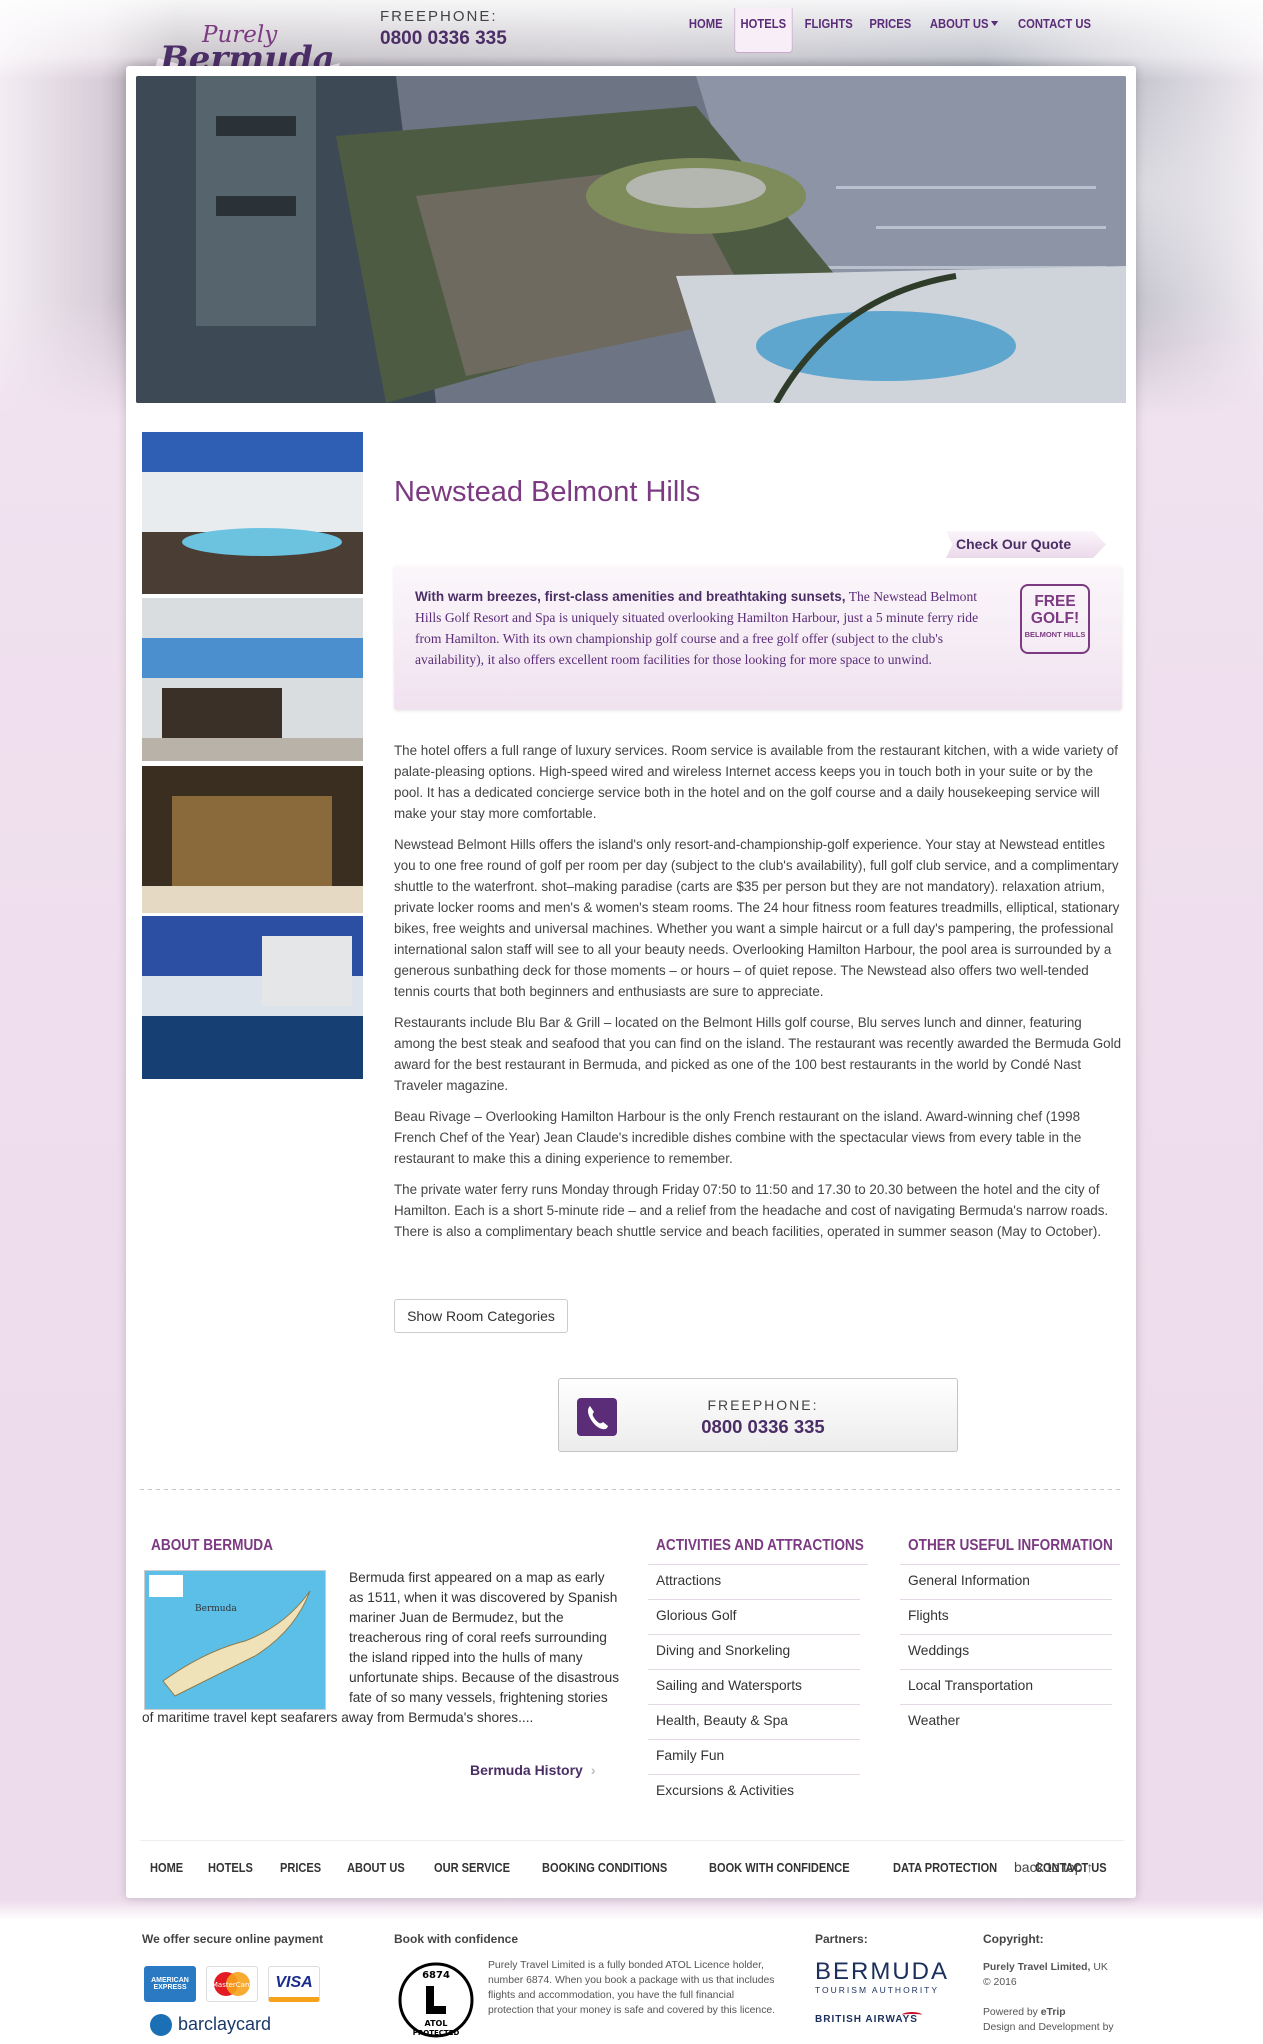 Image resolution: width=1263 pixels, height=2044 pixels. I want to click on check-quote-button: Check Our Quote, so click(1026, 544).